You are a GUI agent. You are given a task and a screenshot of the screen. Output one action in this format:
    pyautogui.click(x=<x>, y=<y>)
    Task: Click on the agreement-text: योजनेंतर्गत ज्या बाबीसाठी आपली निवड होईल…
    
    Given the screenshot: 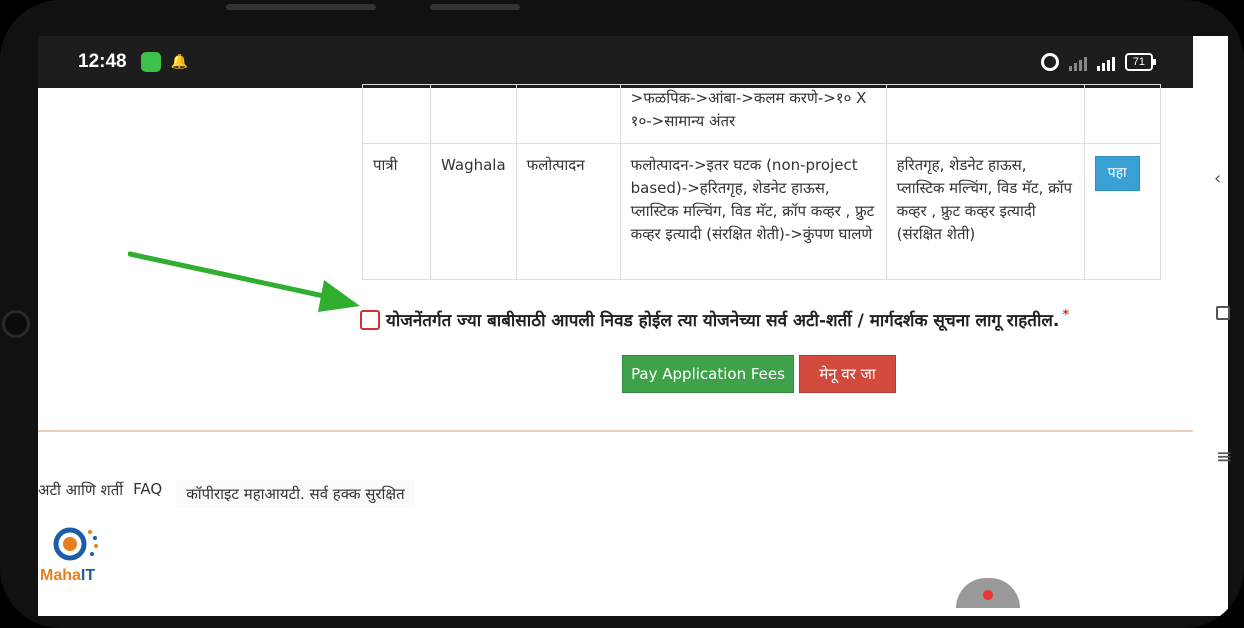 What is the action you would take?
    pyautogui.click(x=727, y=319)
    